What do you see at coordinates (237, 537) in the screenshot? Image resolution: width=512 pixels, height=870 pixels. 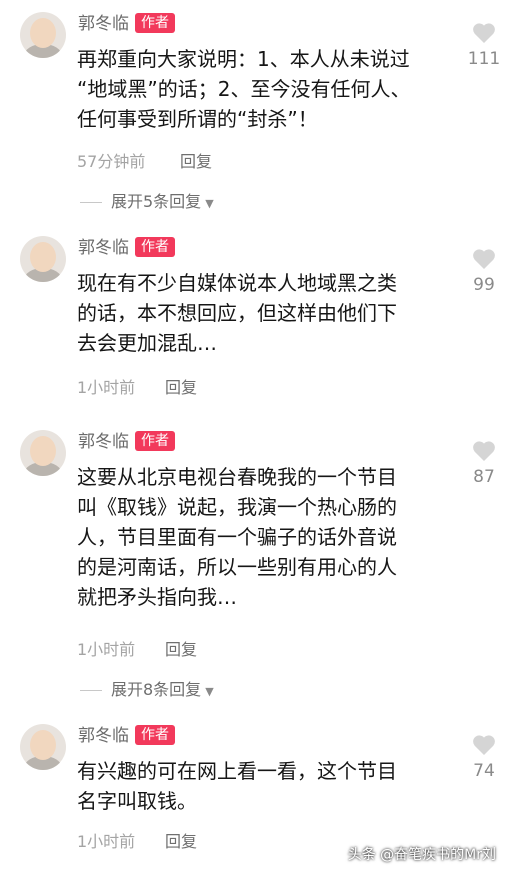 I see `comment-line: 人，节目里面有一个骗子的话外音说` at bounding box center [237, 537].